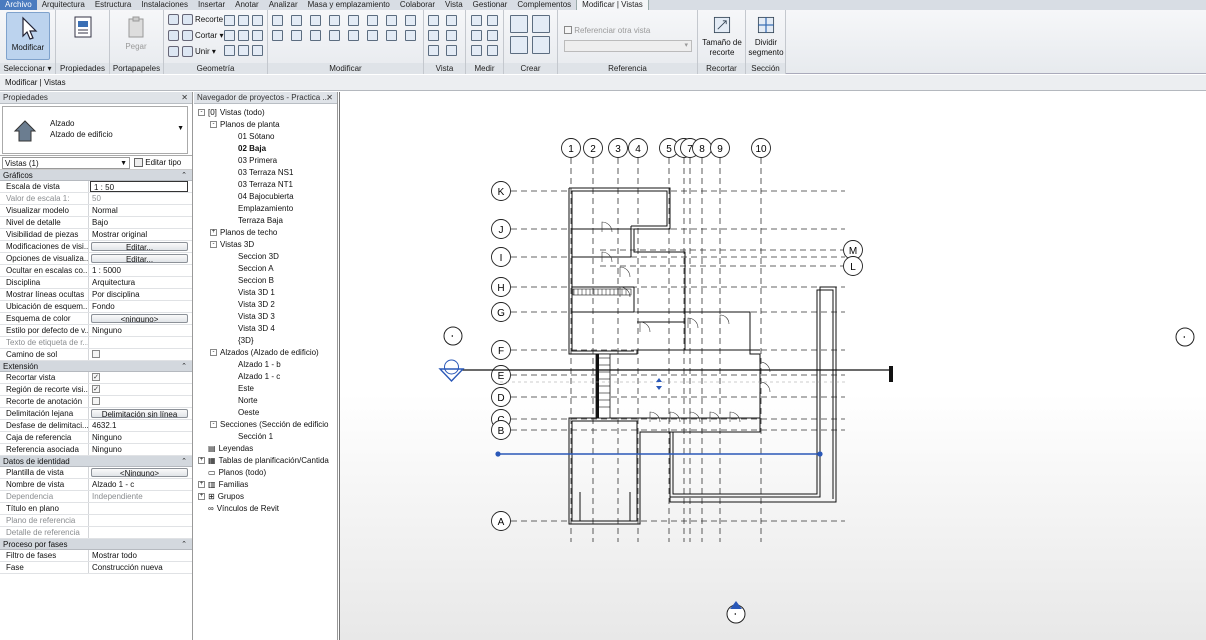 The image size is (1206, 640). I want to click on angle-dropdown-icon, so click(492, 50).